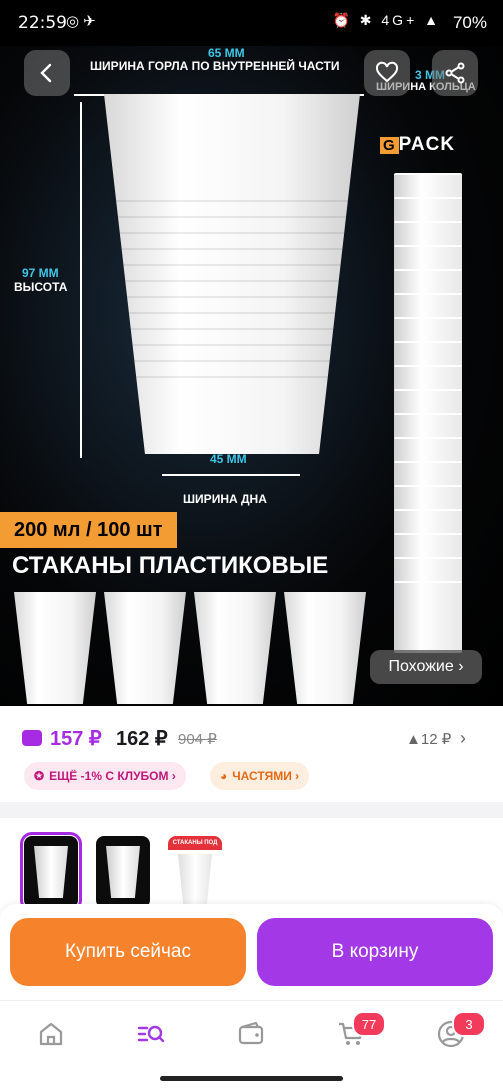  I want to click on home-icon, so click(51, 1034).